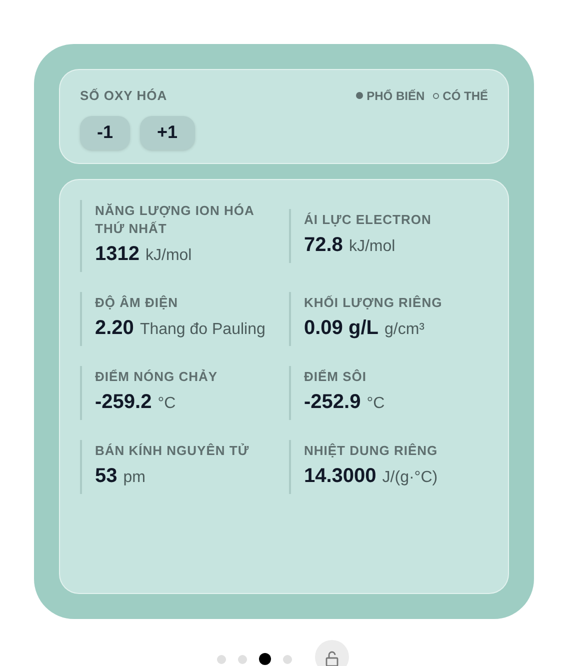  Describe the element at coordinates (371, 451) in the screenshot. I see `property-label: NHIỆT DUNG RIÊNG` at that location.